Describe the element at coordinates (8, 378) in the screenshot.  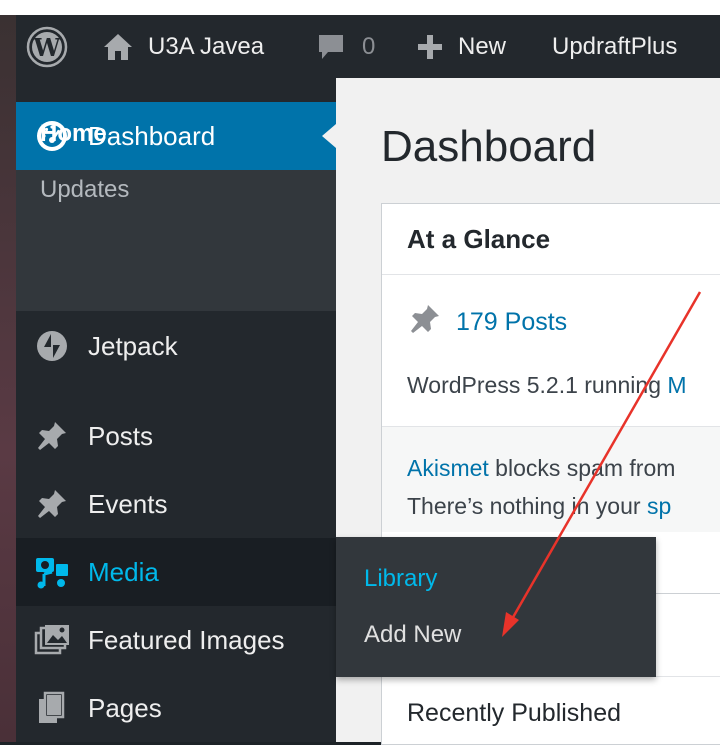
I see `window-left-edge` at that location.